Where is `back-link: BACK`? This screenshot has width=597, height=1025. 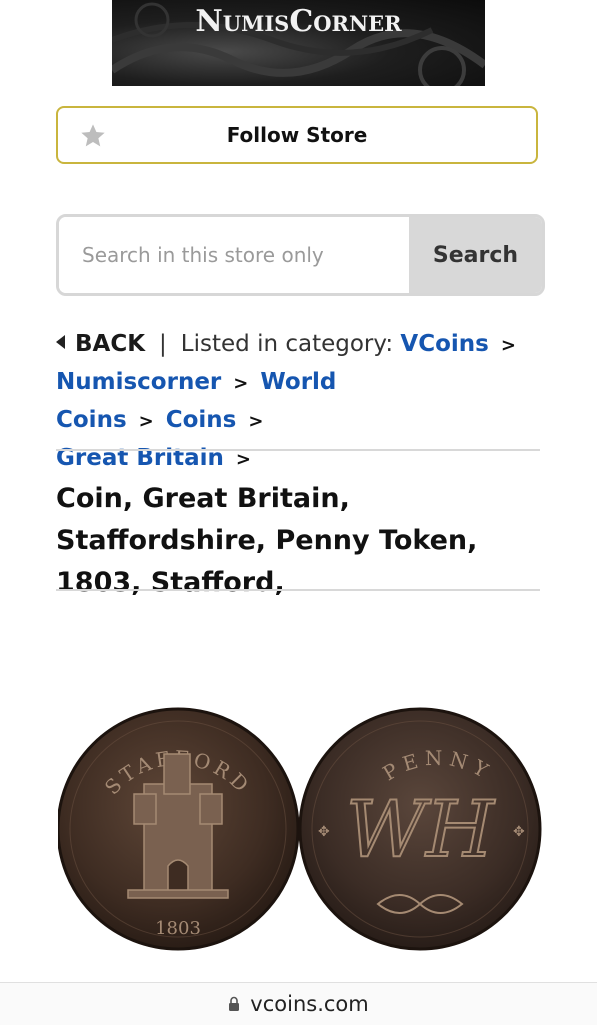 back-link: BACK is located at coordinates (100, 344).